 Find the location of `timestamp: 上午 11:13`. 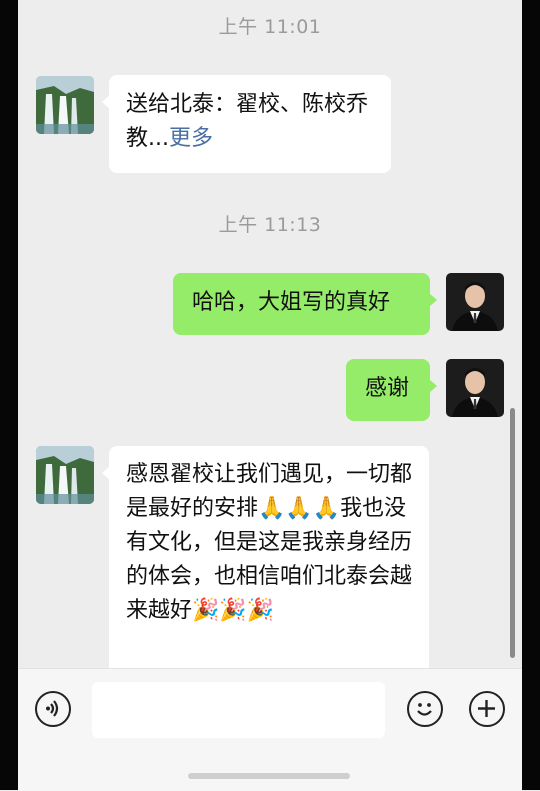

timestamp: 上午 11:13 is located at coordinates (270, 225).